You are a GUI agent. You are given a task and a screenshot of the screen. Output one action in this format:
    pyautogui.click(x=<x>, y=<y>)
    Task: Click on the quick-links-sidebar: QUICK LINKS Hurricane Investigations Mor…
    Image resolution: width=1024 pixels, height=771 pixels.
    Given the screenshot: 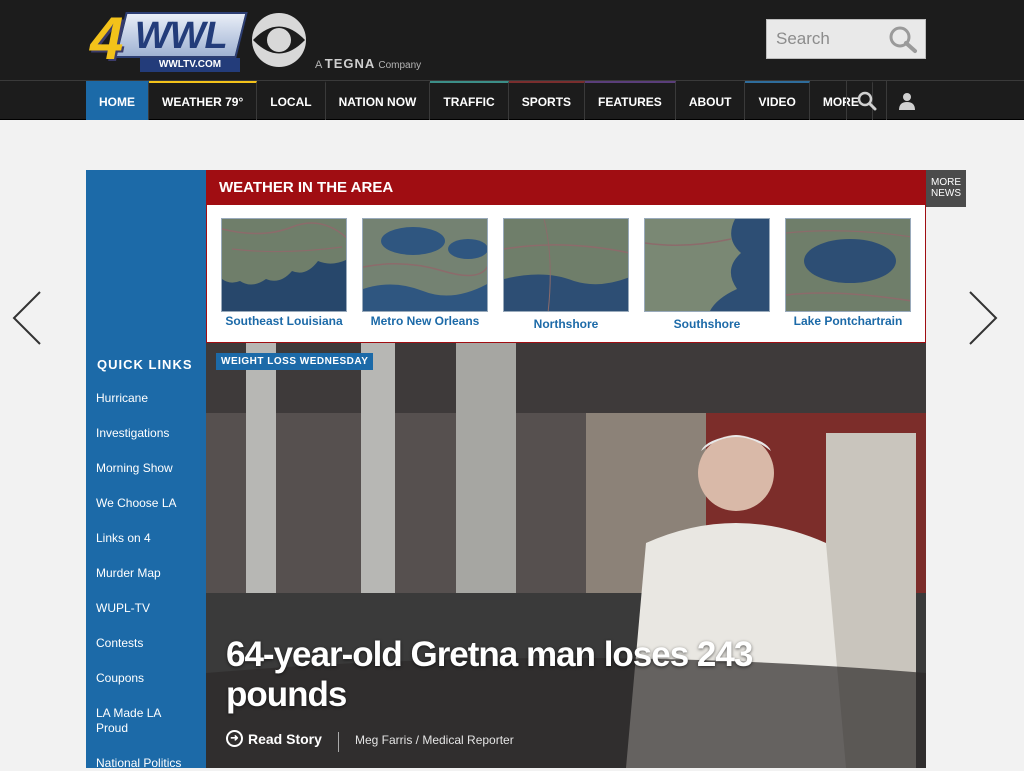 What is the action you would take?
    pyautogui.click(x=146, y=470)
    